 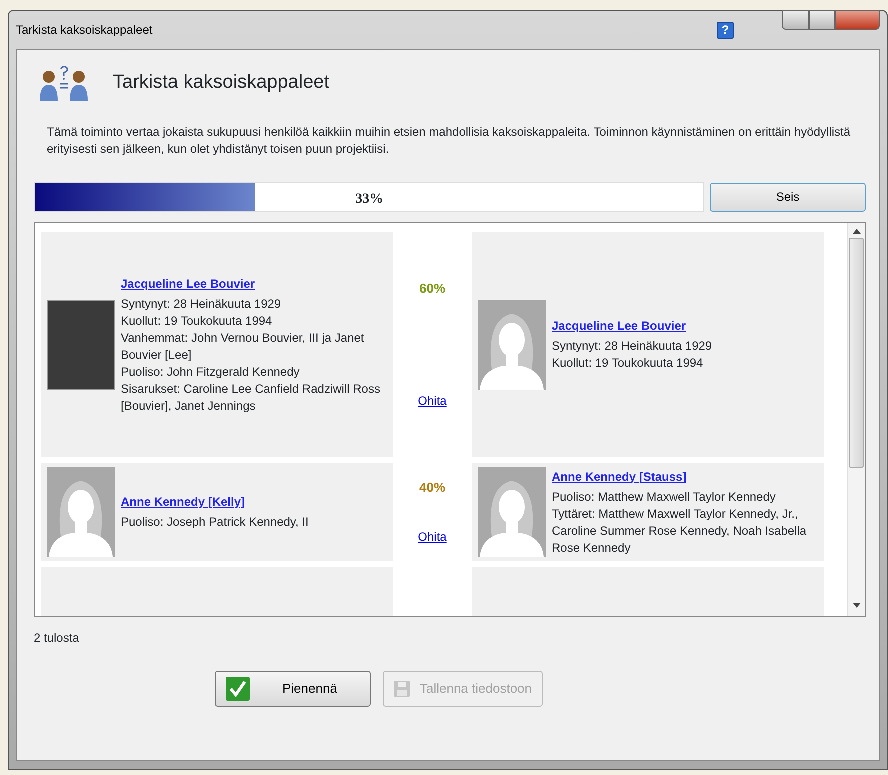 I want to click on minimize-button, so click(x=795, y=20).